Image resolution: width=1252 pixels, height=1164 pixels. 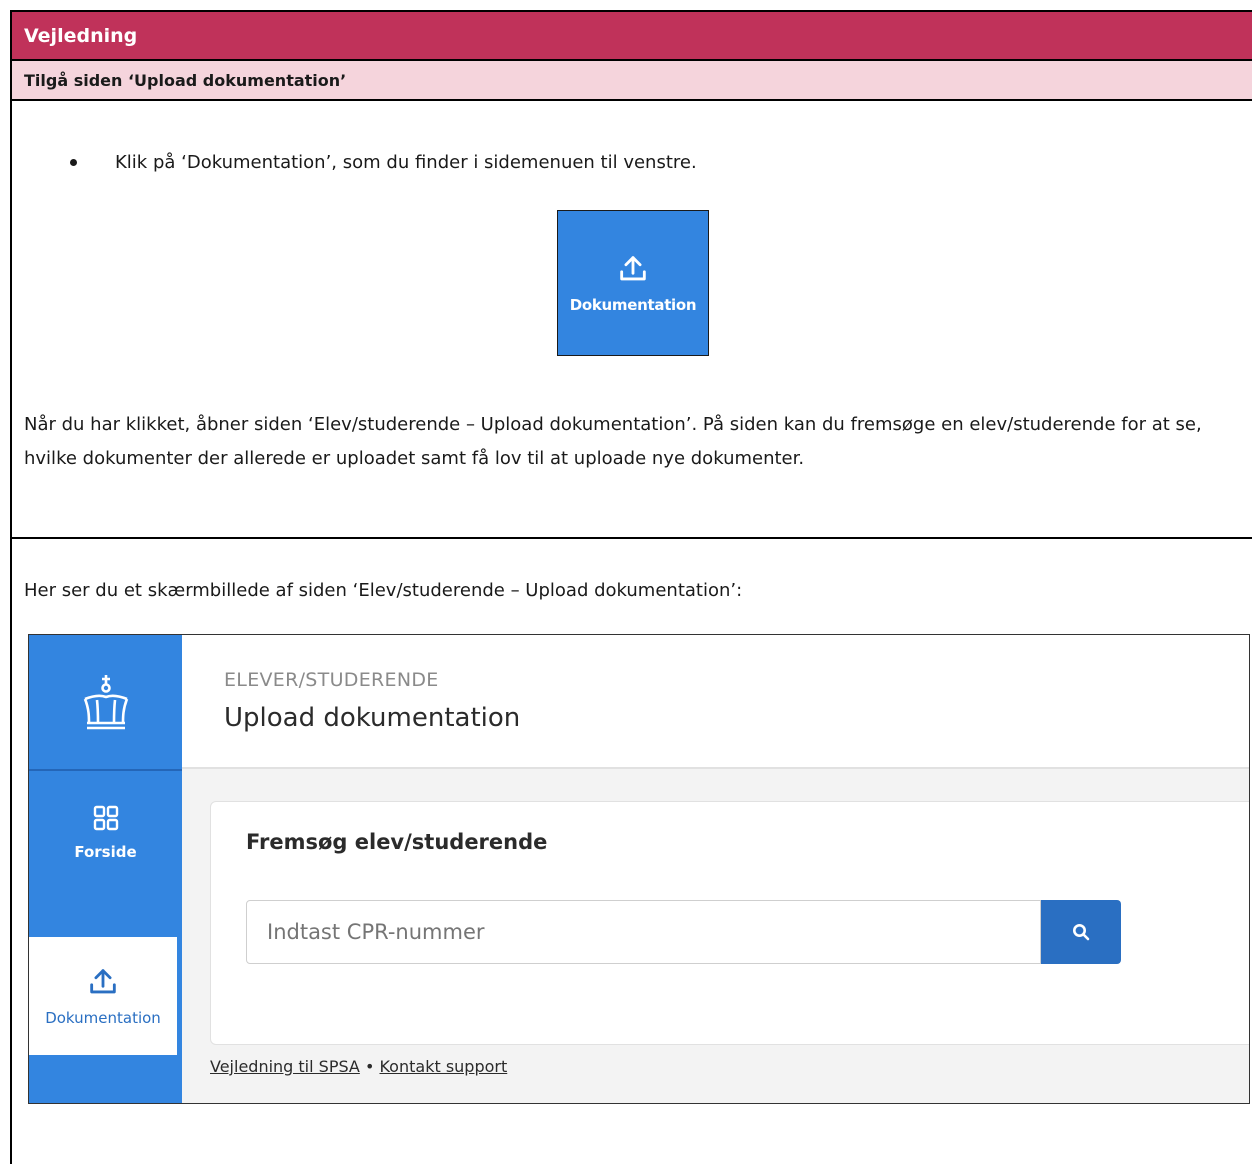 I want to click on support-link: Kontakt support, so click(x=443, y=1066).